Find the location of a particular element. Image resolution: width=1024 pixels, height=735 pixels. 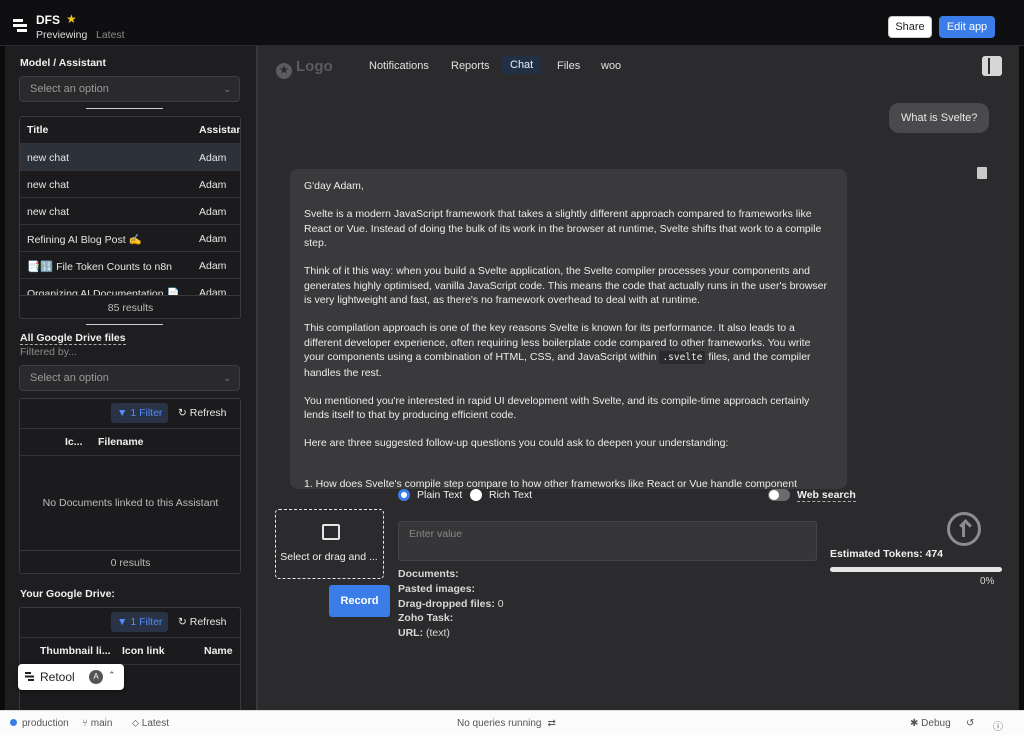

message-input: Enter value is located at coordinates (607, 541).